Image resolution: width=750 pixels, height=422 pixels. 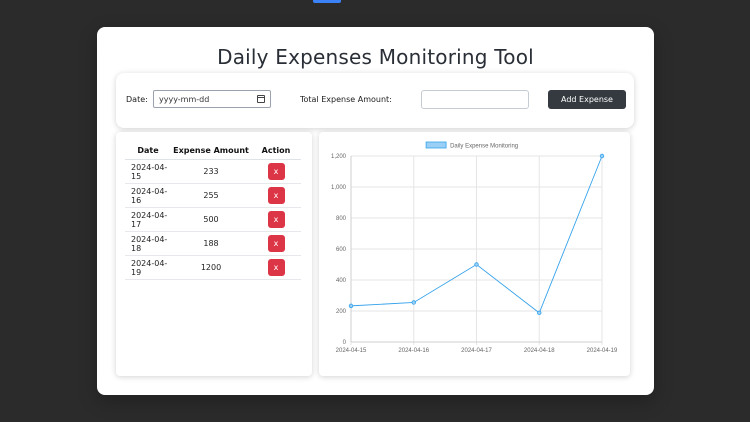 What do you see at coordinates (261, 99) in the screenshot?
I see `calendar-icon` at bounding box center [261, 99].